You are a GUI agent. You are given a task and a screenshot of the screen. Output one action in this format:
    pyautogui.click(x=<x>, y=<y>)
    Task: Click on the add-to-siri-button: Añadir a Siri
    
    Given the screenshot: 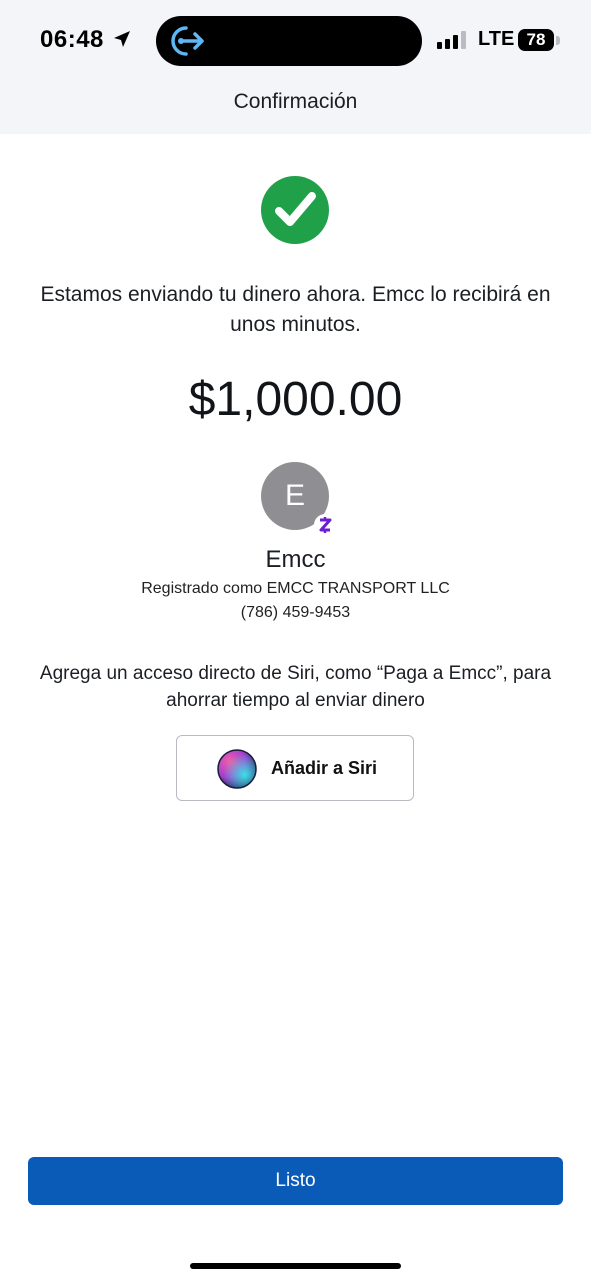 What is the action you would take?
    pyautogui.click(x=295, y=768)
    